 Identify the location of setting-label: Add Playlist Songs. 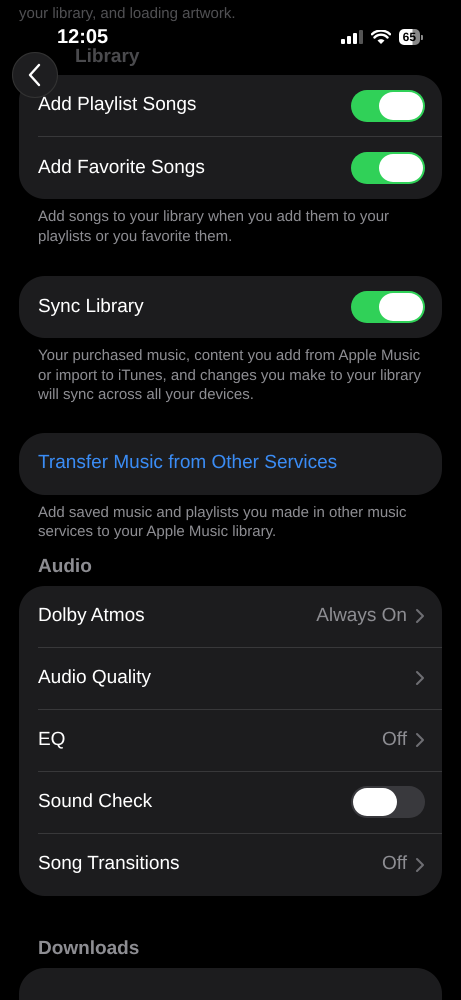
(118, 105).